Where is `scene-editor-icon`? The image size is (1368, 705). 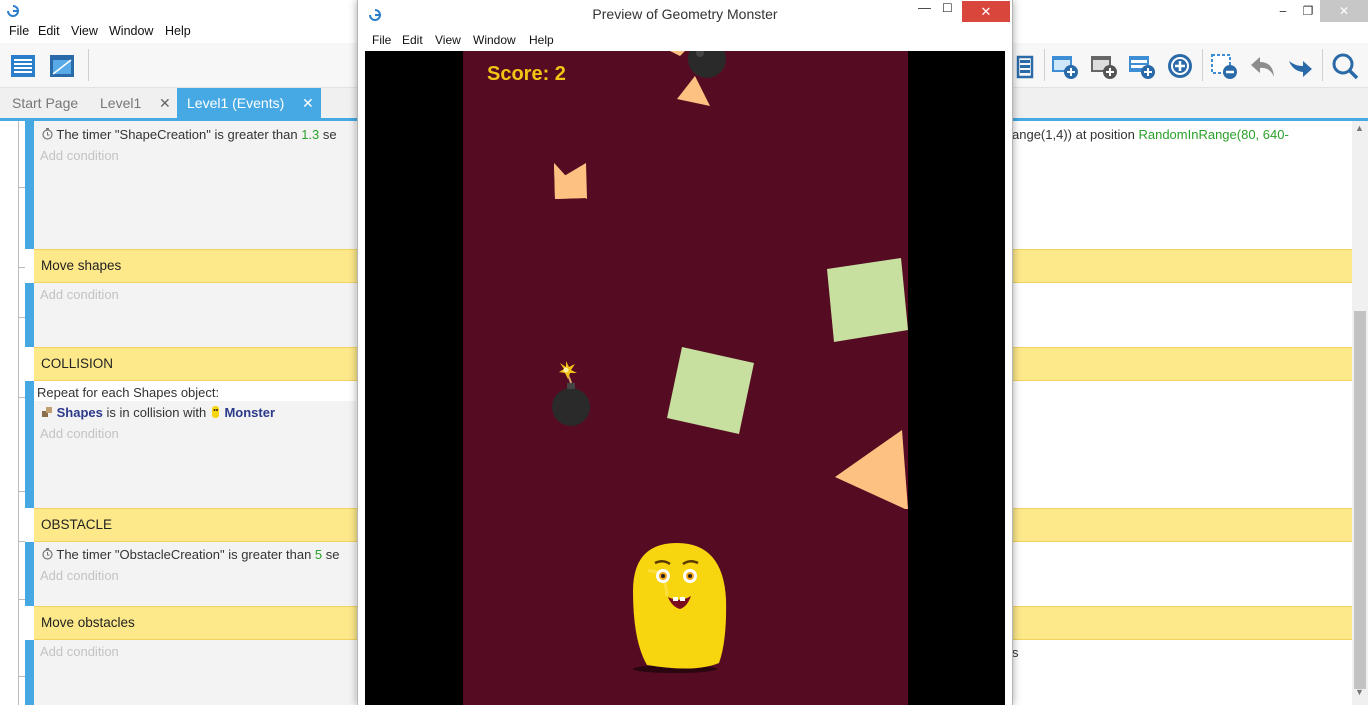 scene-editor-icon is located at coordinates (62, 66).